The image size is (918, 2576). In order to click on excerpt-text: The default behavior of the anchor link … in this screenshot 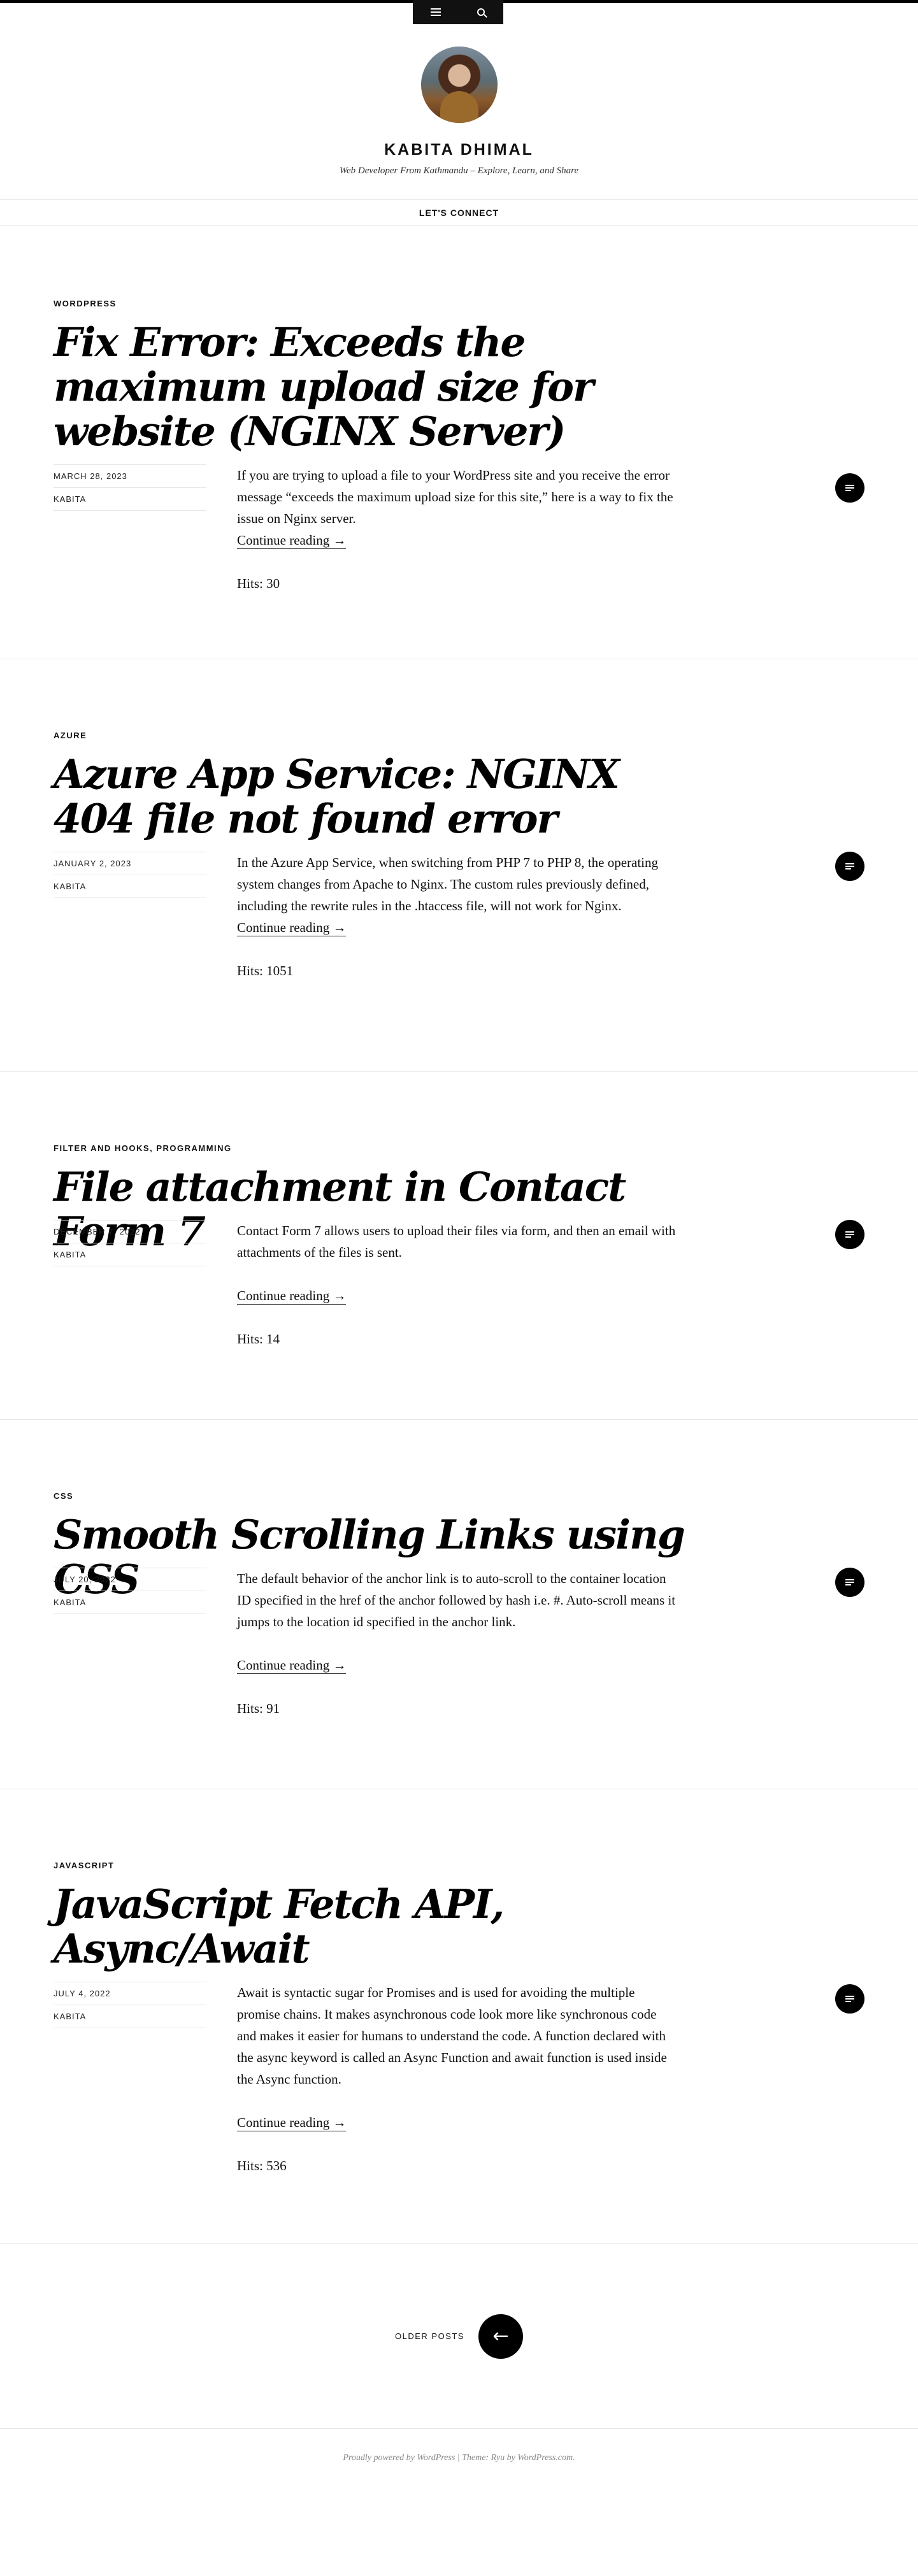, I will do `click(456, 1600)`.